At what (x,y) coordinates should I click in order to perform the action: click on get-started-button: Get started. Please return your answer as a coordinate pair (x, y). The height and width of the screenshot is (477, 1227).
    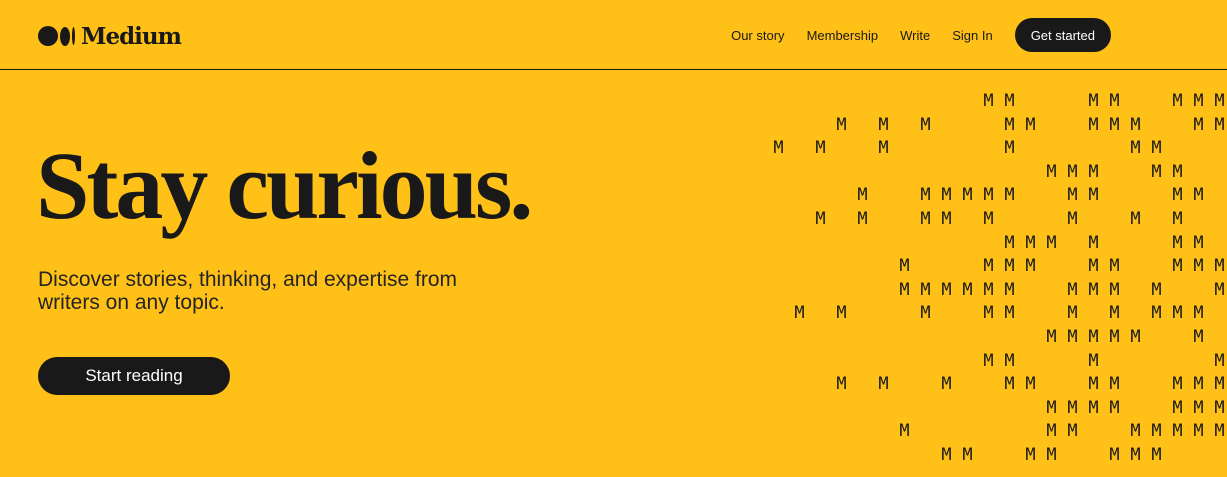
    Looking at the image, I should click on (1062, 35).